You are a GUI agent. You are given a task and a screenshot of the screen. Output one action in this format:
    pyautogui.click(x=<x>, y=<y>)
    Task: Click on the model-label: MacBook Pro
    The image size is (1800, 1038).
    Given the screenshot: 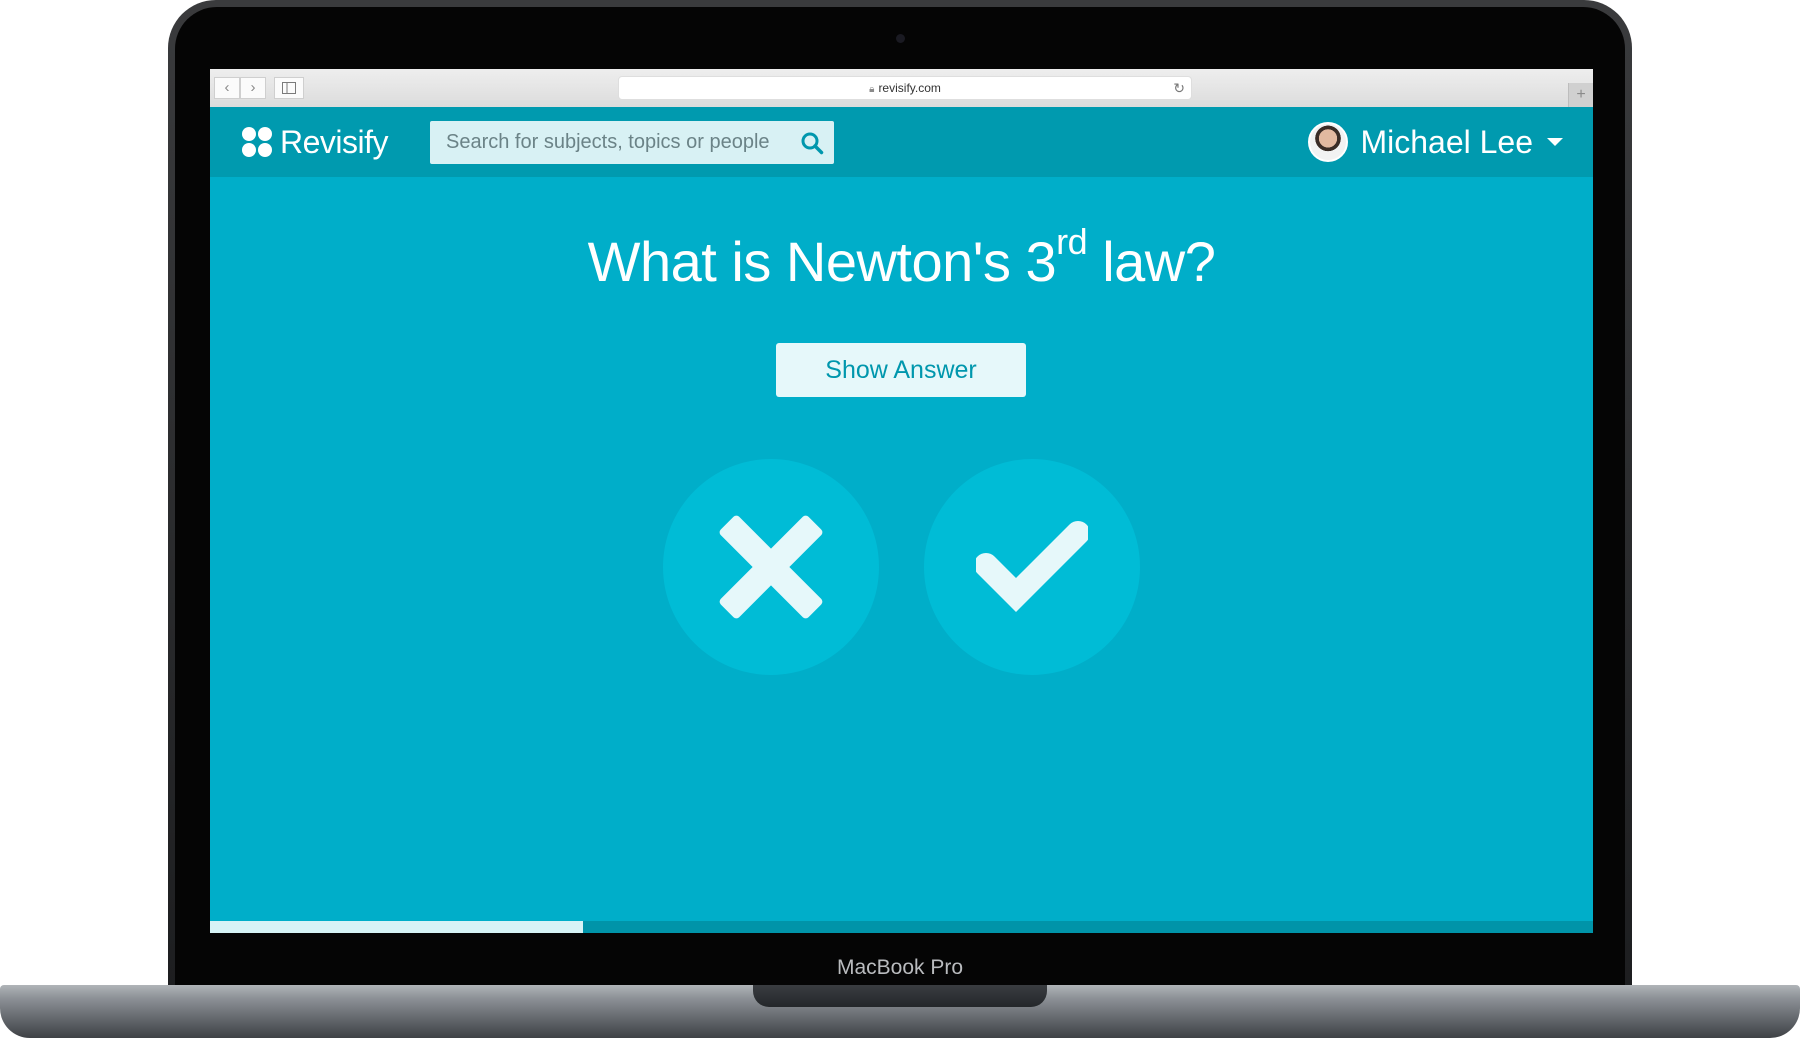 What is the action you would take?
    pyautogui.click(x=900, y=967)
    